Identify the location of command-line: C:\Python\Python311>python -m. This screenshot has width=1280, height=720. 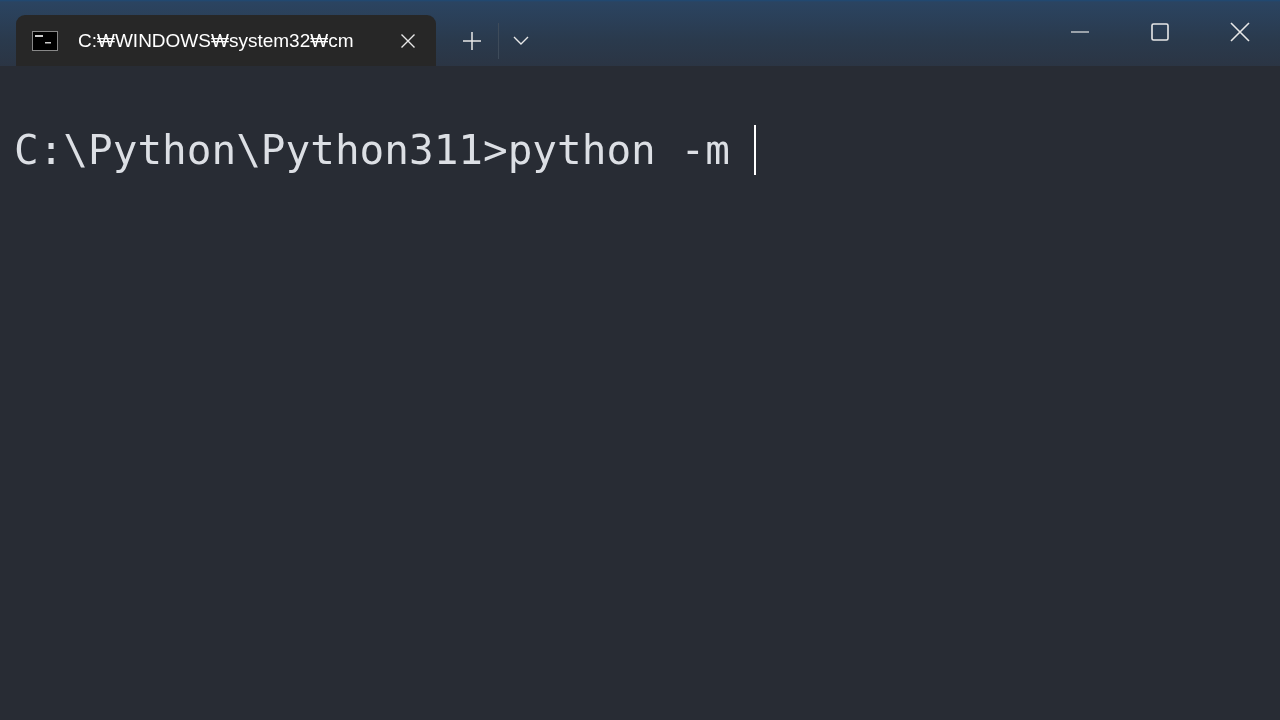
(372, 150).